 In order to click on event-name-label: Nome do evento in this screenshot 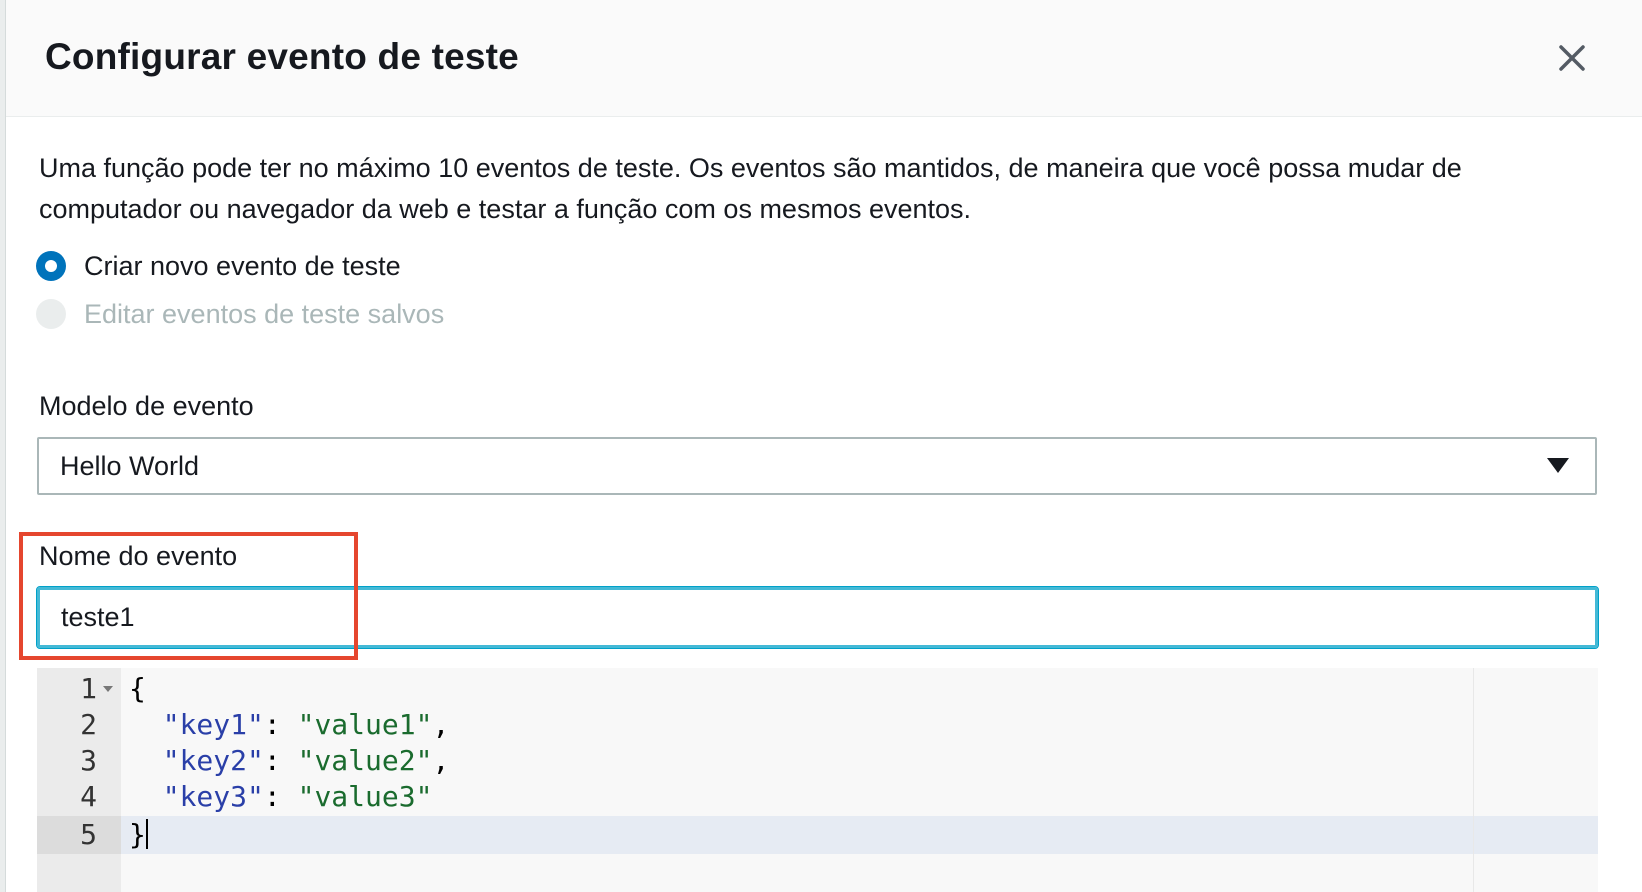, I will do `click(138, 556)`.